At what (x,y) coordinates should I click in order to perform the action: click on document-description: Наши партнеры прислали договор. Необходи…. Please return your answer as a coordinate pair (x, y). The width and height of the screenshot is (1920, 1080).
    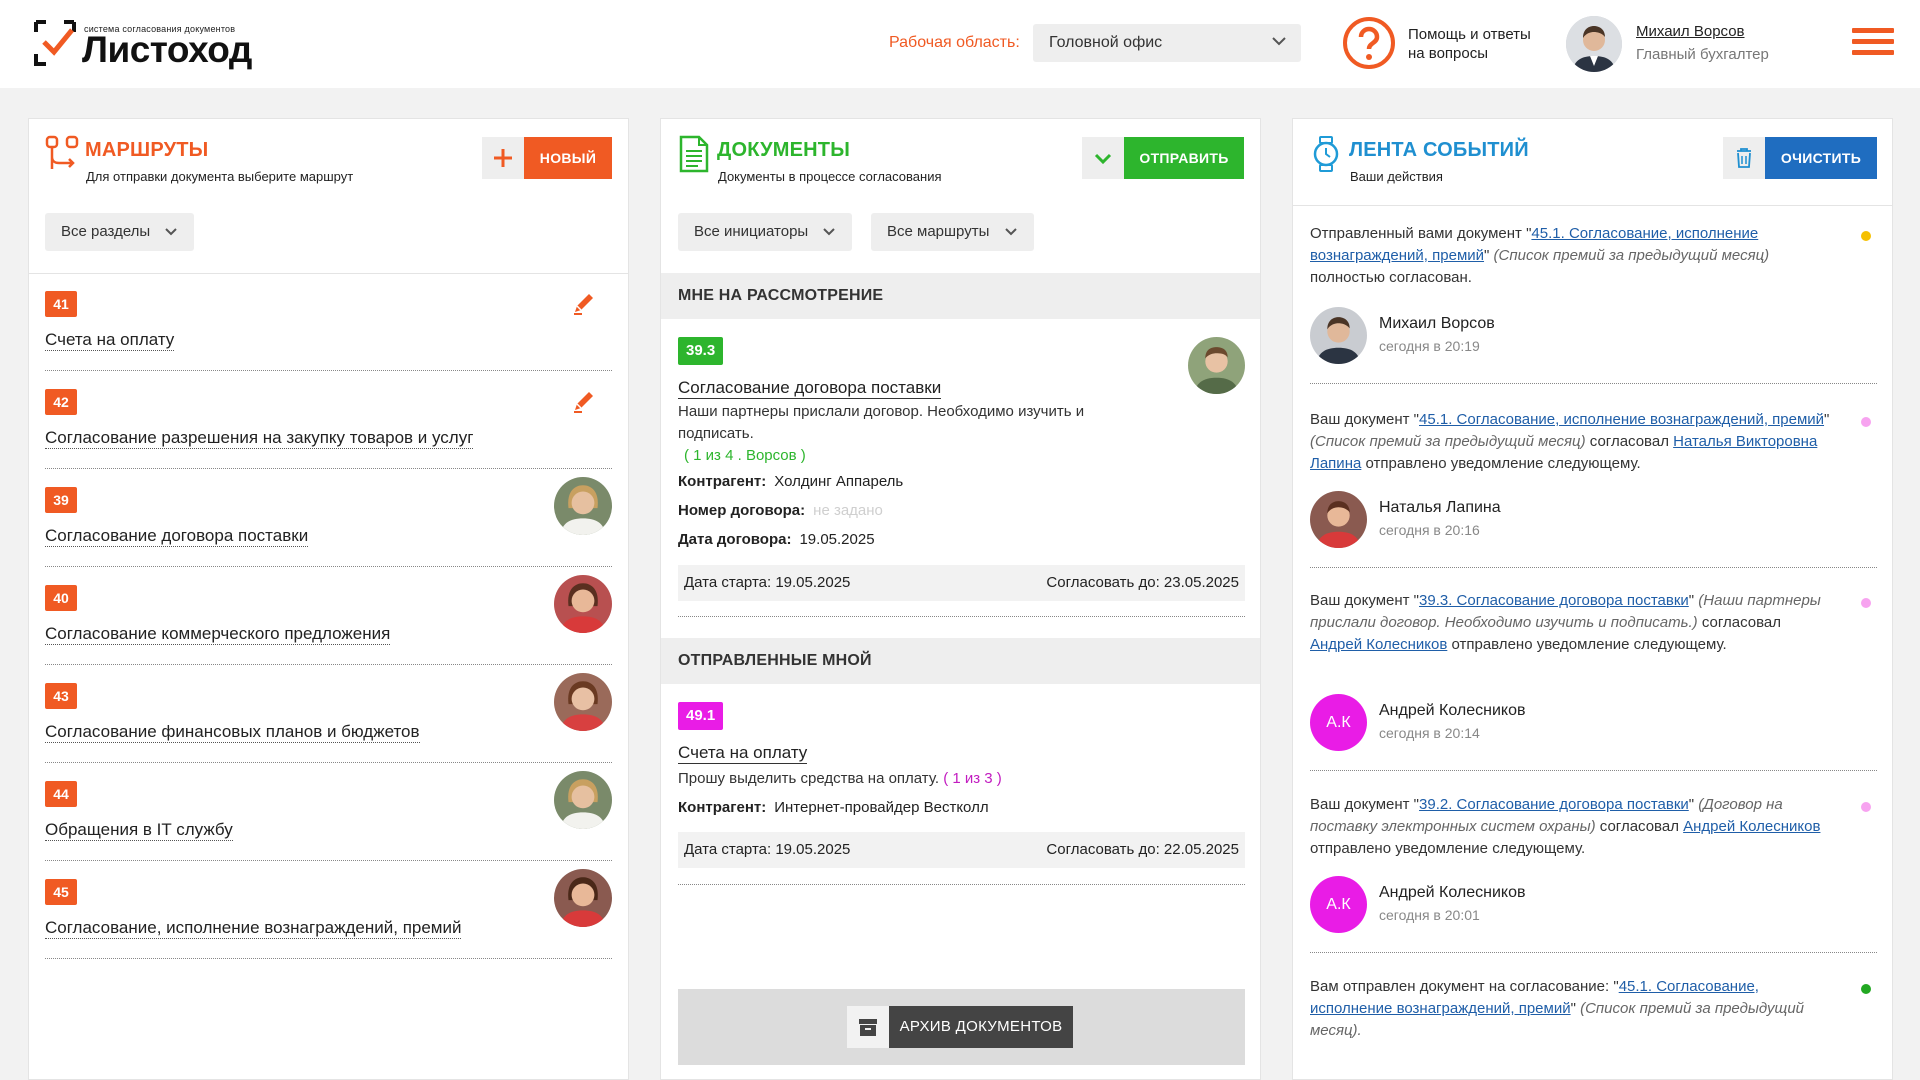
    Looking at the image, I should click on (881, 422).